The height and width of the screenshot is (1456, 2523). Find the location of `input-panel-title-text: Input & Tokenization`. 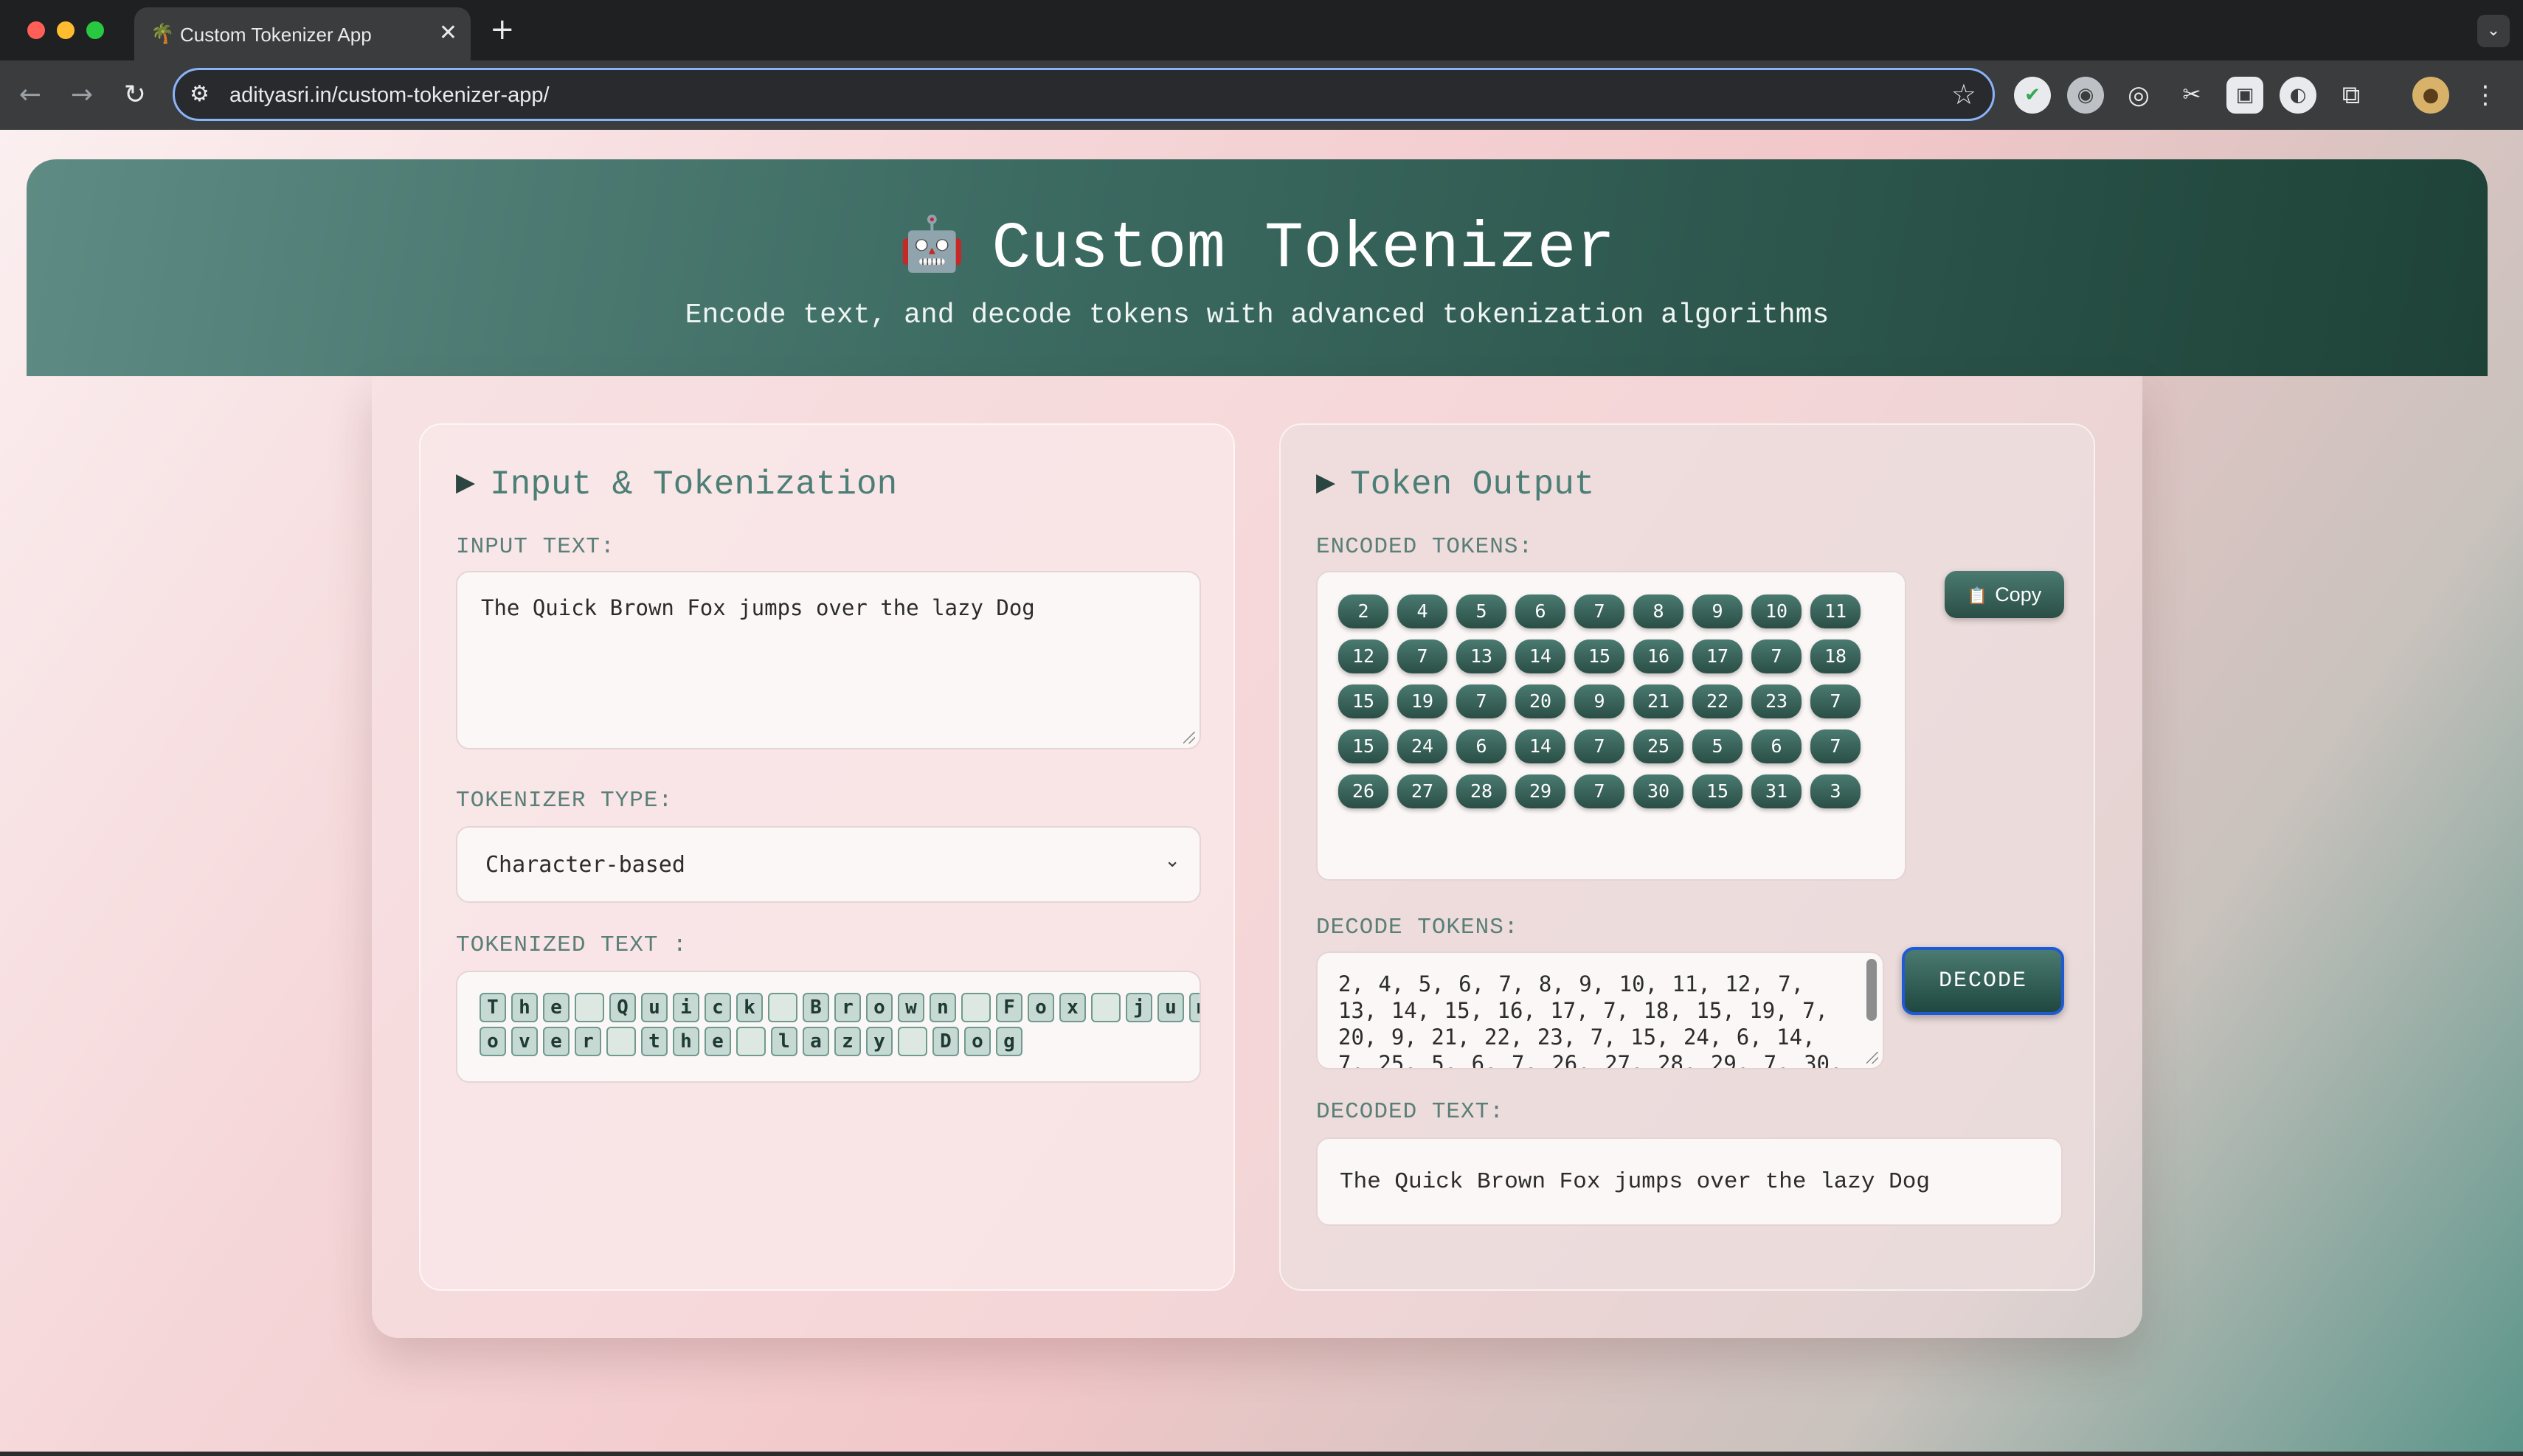

input-panel-title-text: Input & Tokenization is located at coordinates (694, 484).